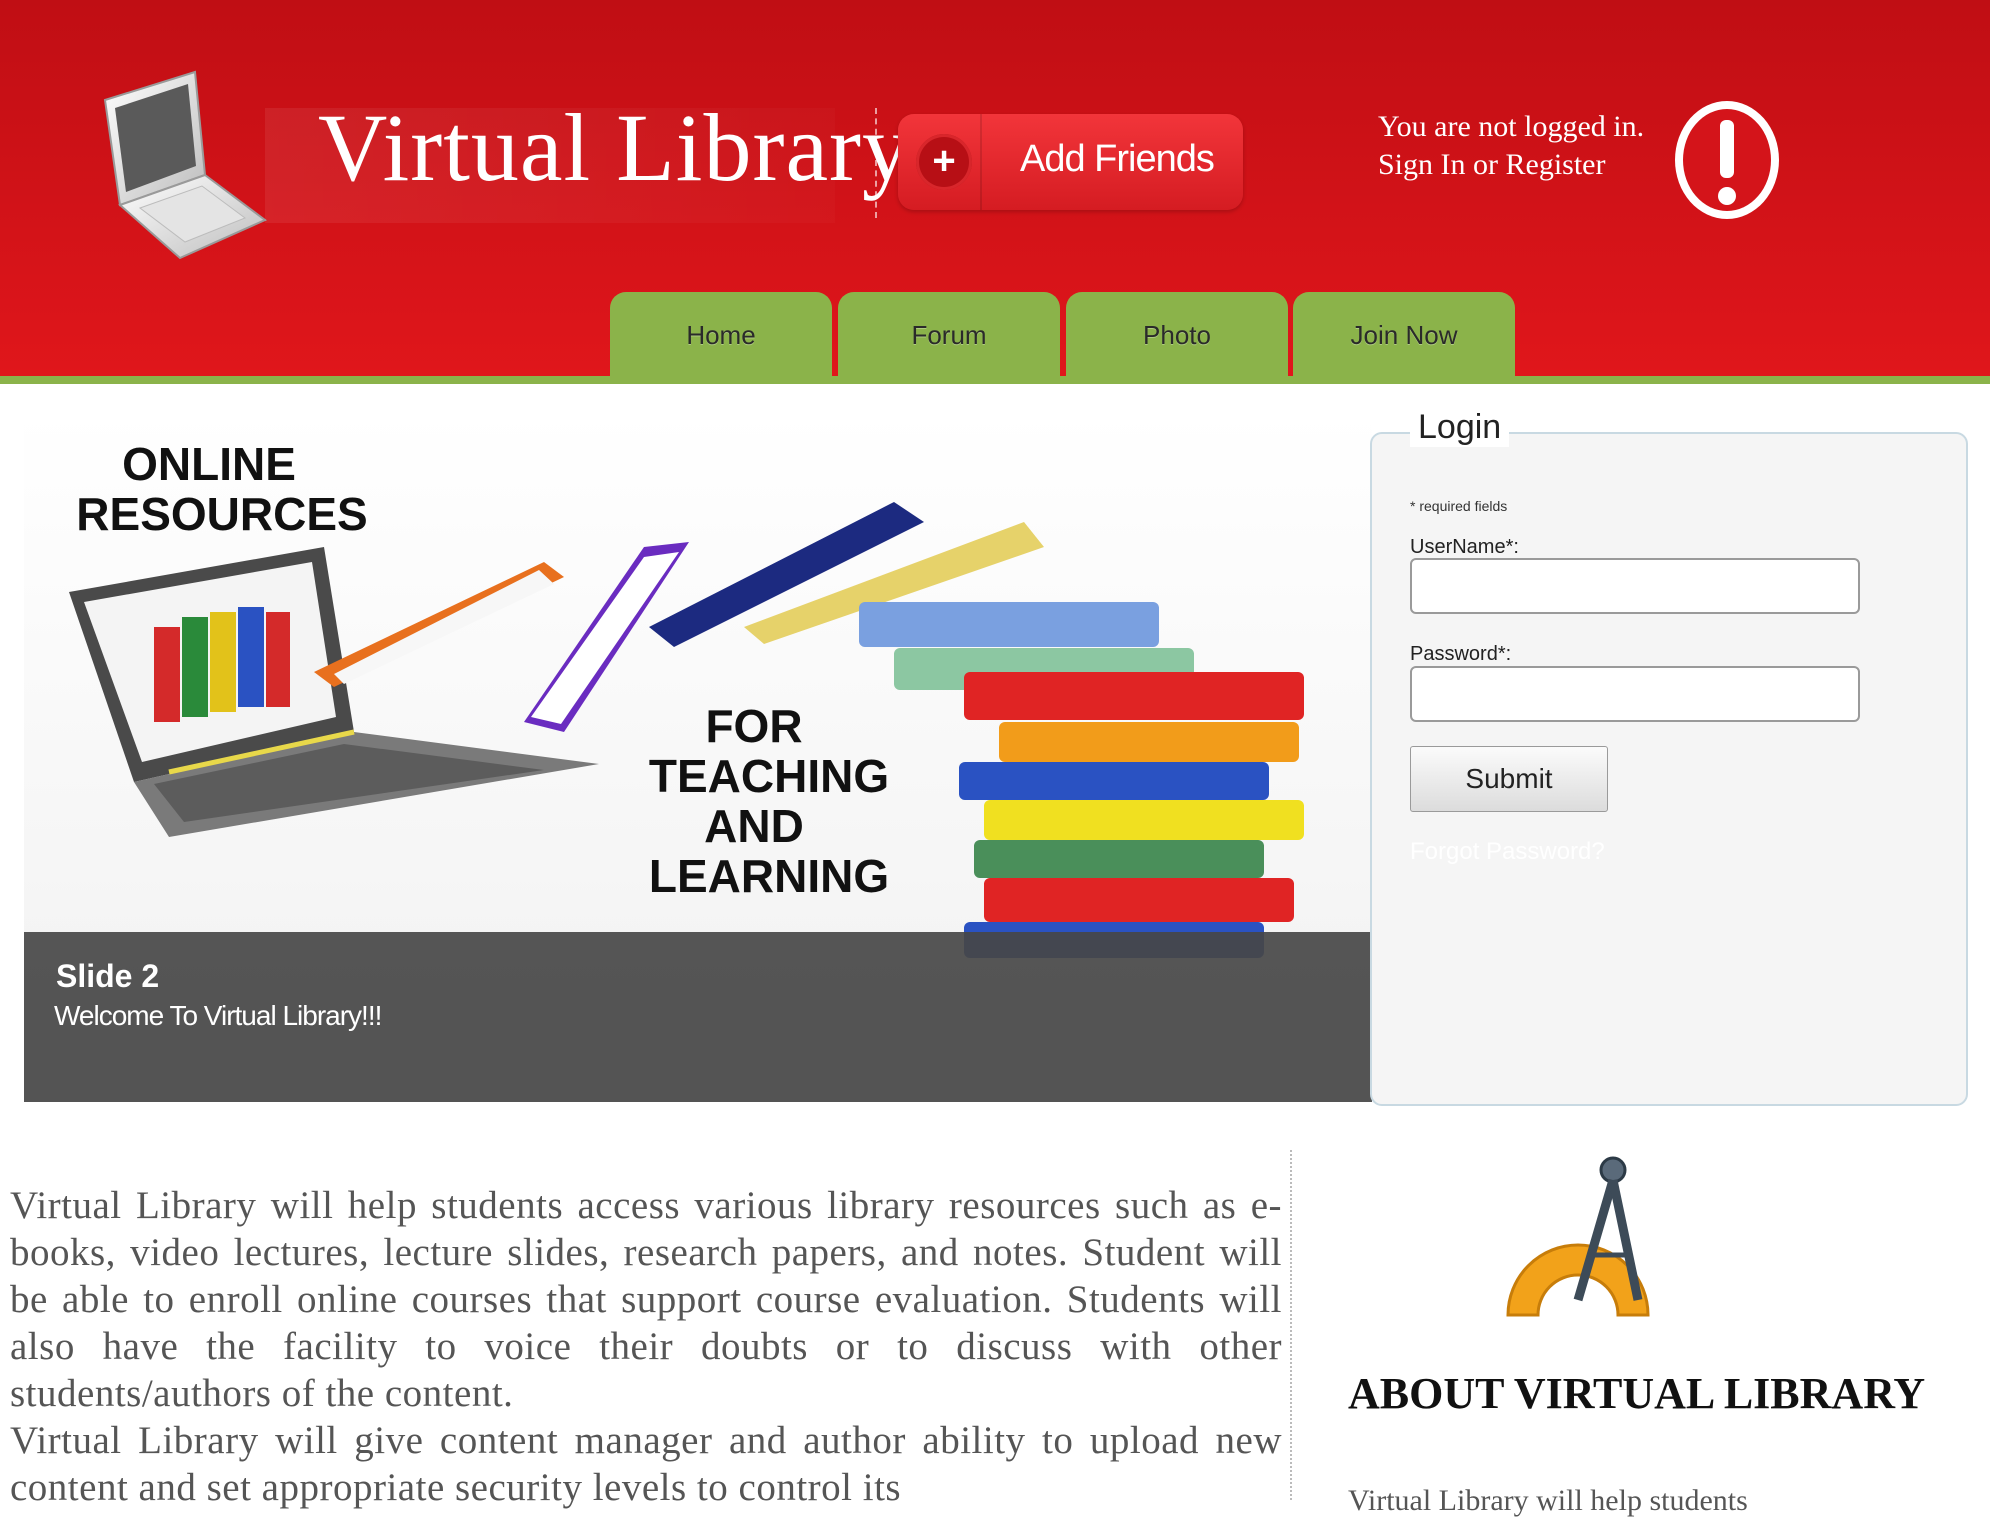 The image size is (2000, 1518). What do you see at coordinates (753, 726) in the screenshot?
I see `slide-text-for: FOR` at bounding box center [753, 726].